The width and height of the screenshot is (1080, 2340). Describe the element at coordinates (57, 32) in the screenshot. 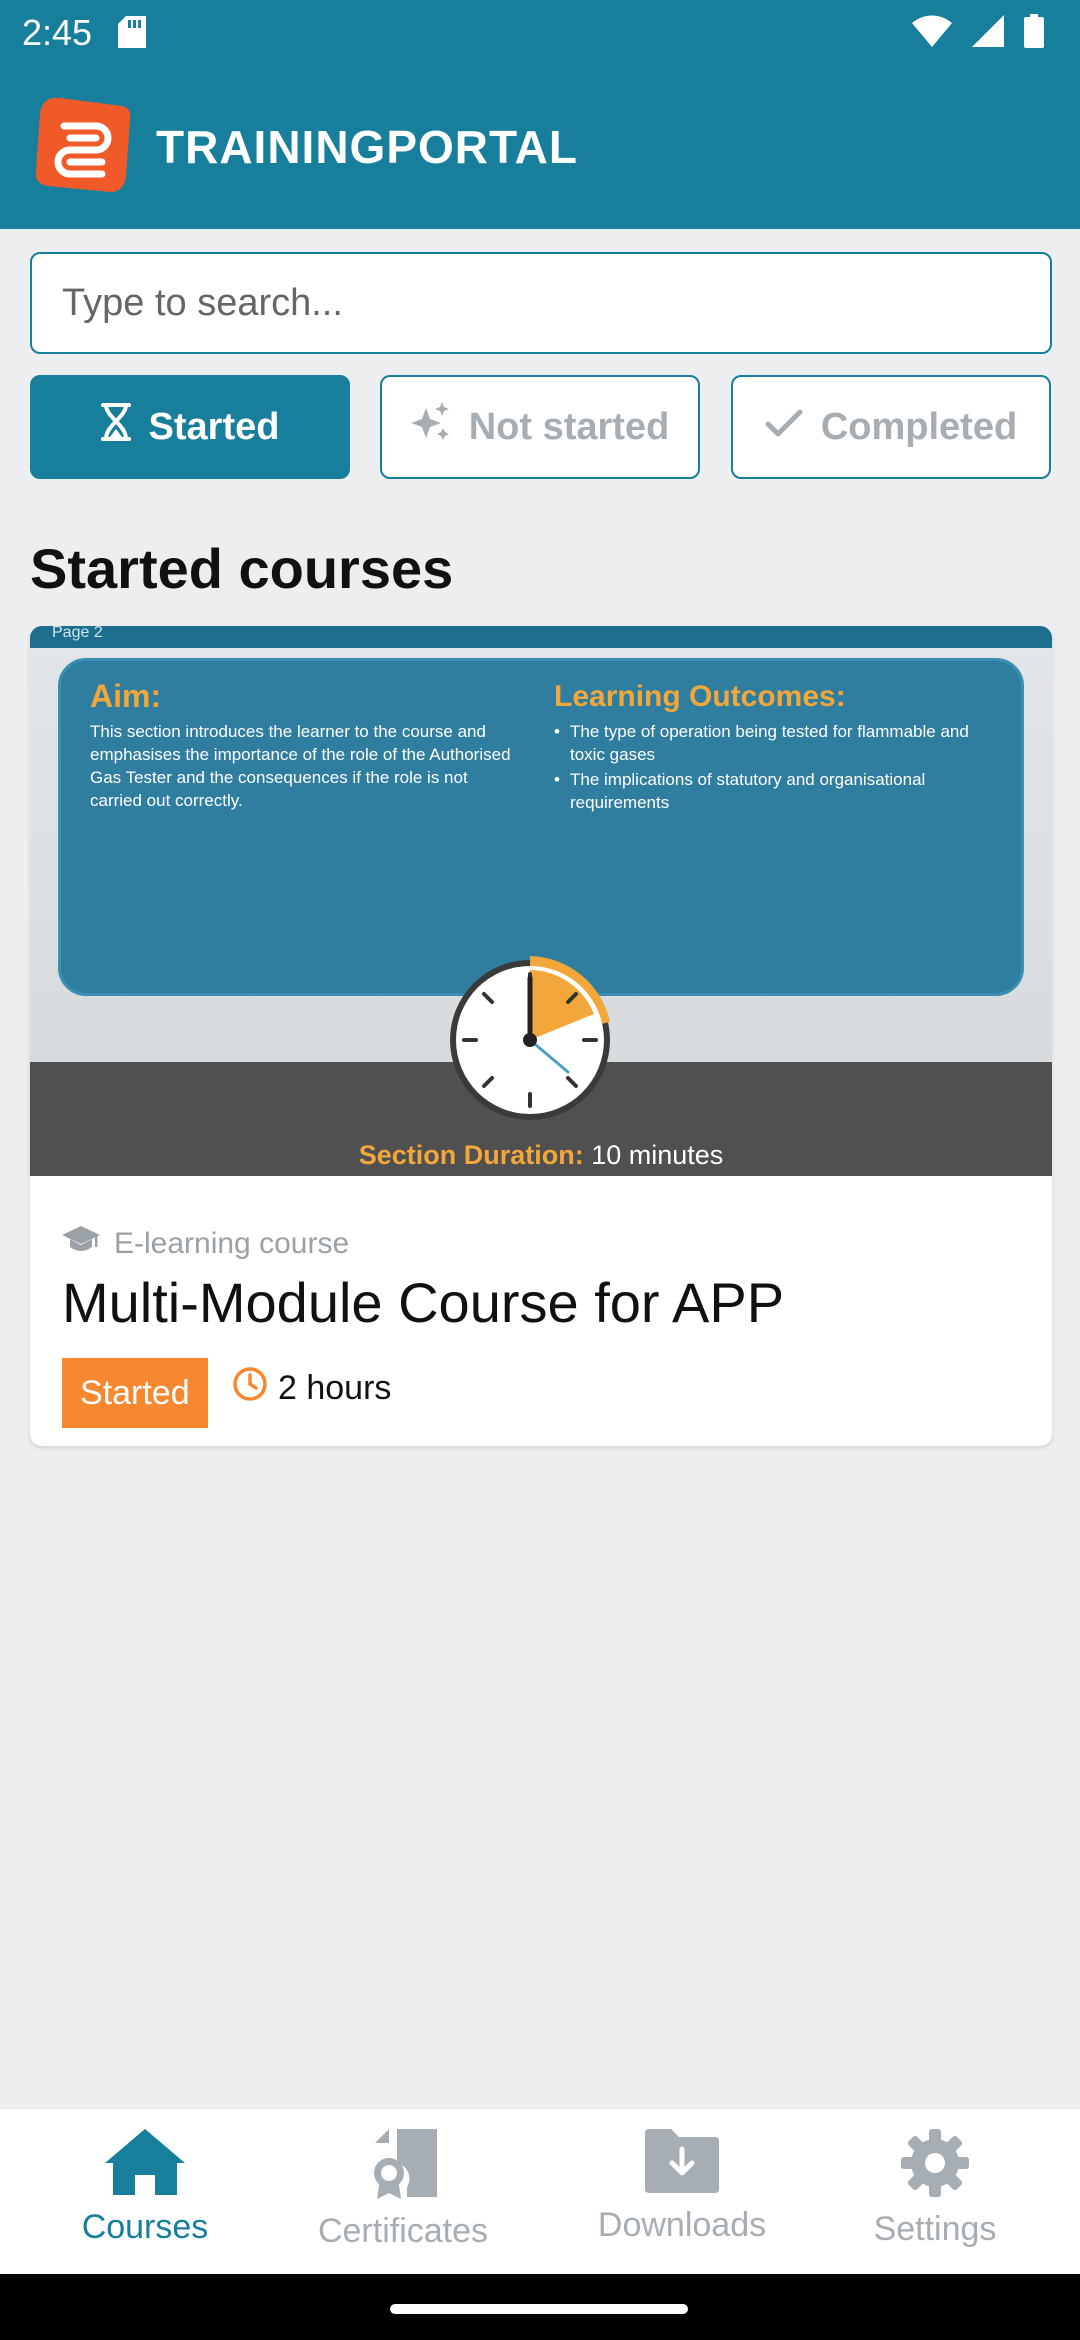

I see `status-time: 2:45` at that location.